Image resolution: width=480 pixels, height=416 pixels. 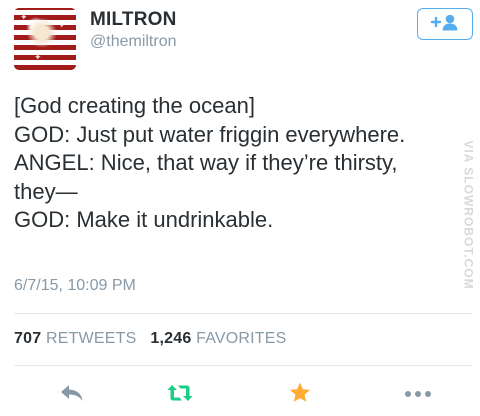 I want to click on favorites-stat: 1,246 FAVORITES, so click(x=218, y=338).